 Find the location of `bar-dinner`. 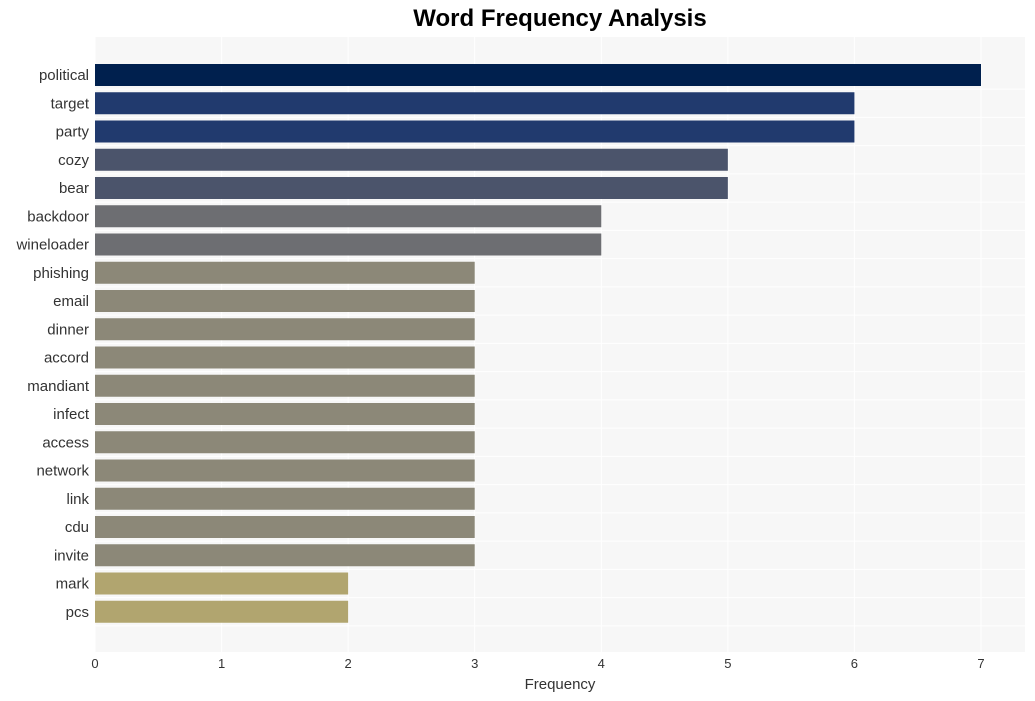

bar-dinner is located at coordinates (285, 329).